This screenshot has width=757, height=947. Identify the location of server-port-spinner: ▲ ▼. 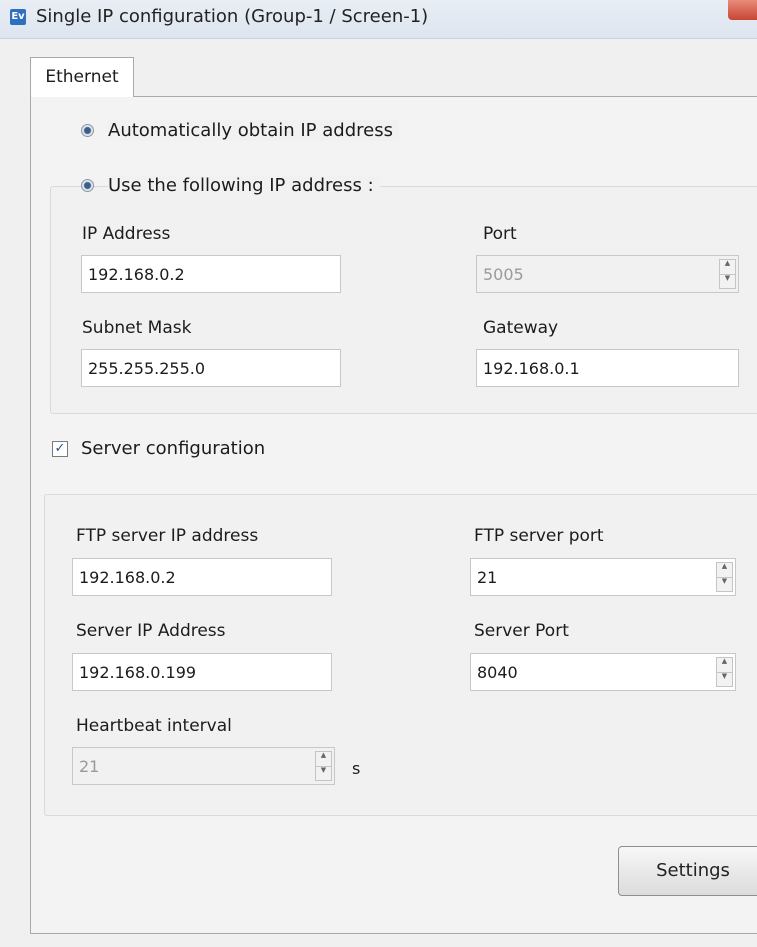
(724, 672).